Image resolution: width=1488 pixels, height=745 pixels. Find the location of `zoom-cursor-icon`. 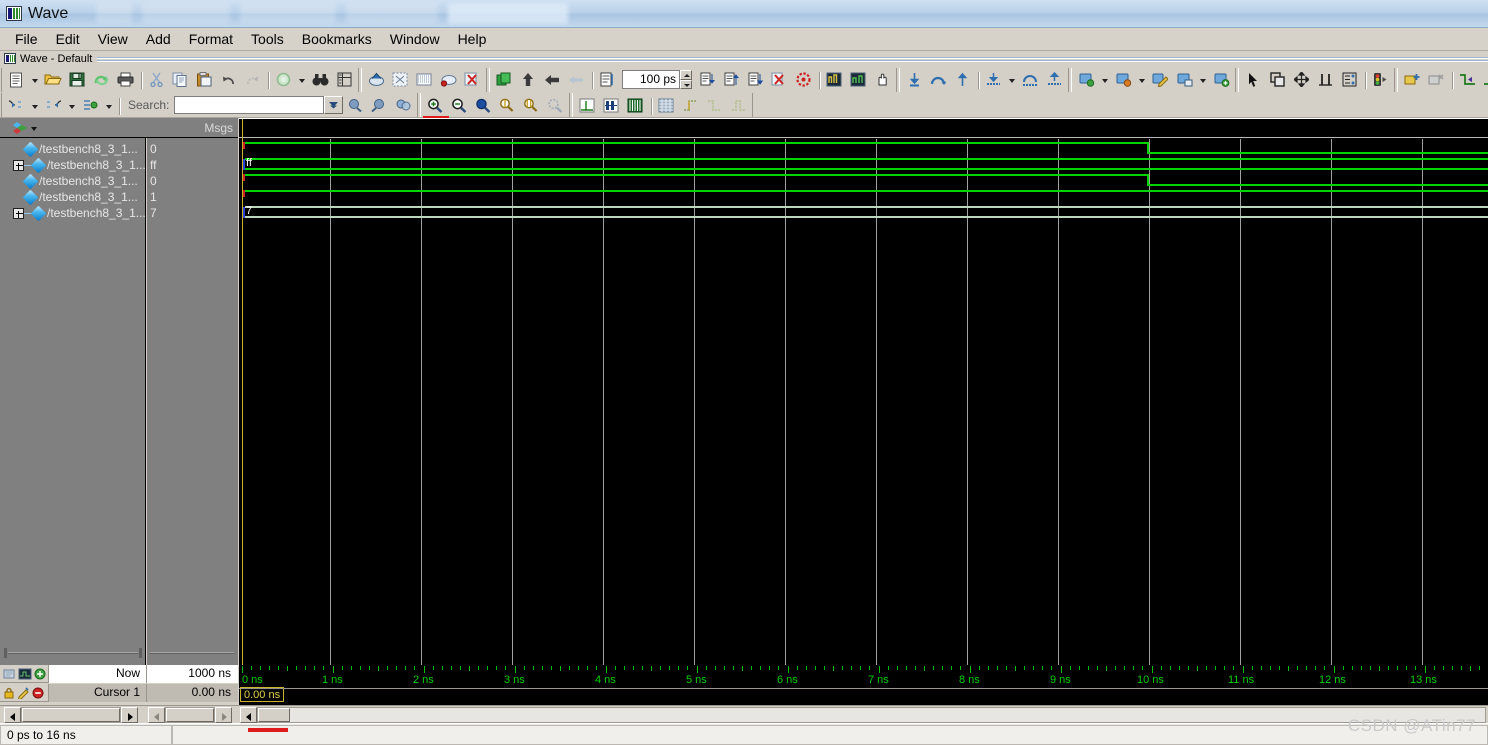

zoom-cursor-icon is located at coordinates (507, 105).